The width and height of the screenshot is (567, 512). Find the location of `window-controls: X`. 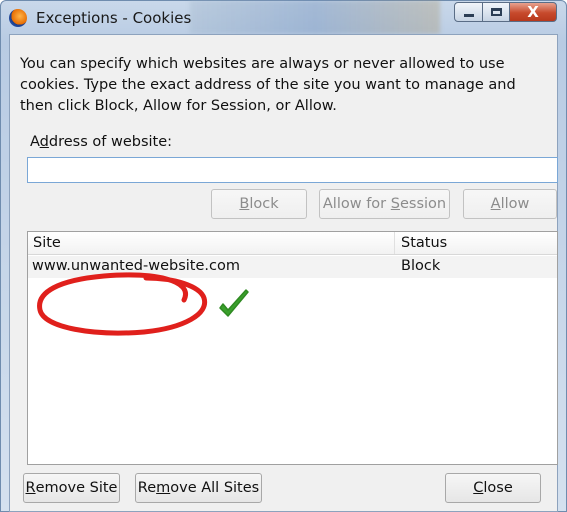

window-controls: X is located at coordinates (505, 13).